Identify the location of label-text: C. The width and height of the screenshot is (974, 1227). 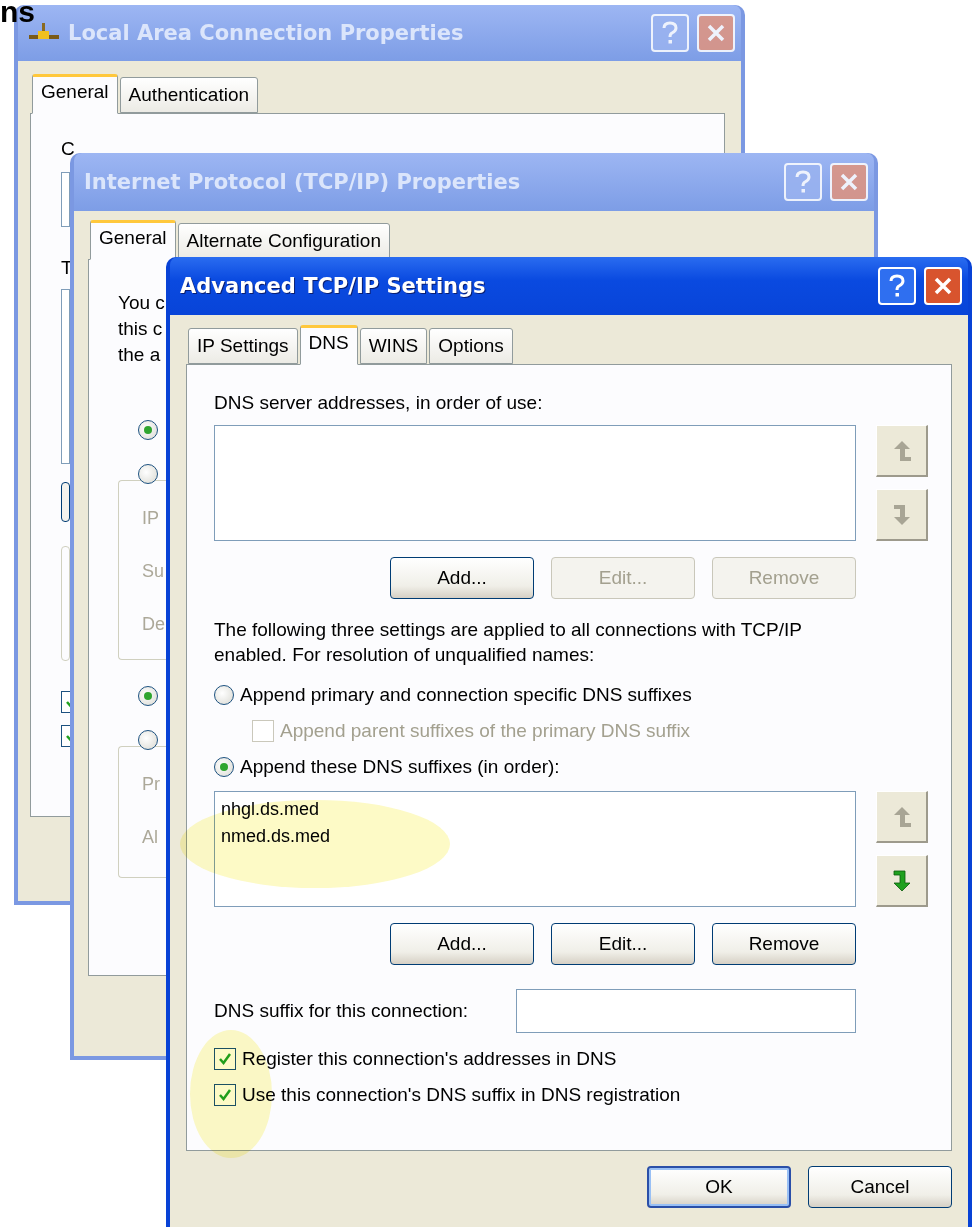
(68, 149).